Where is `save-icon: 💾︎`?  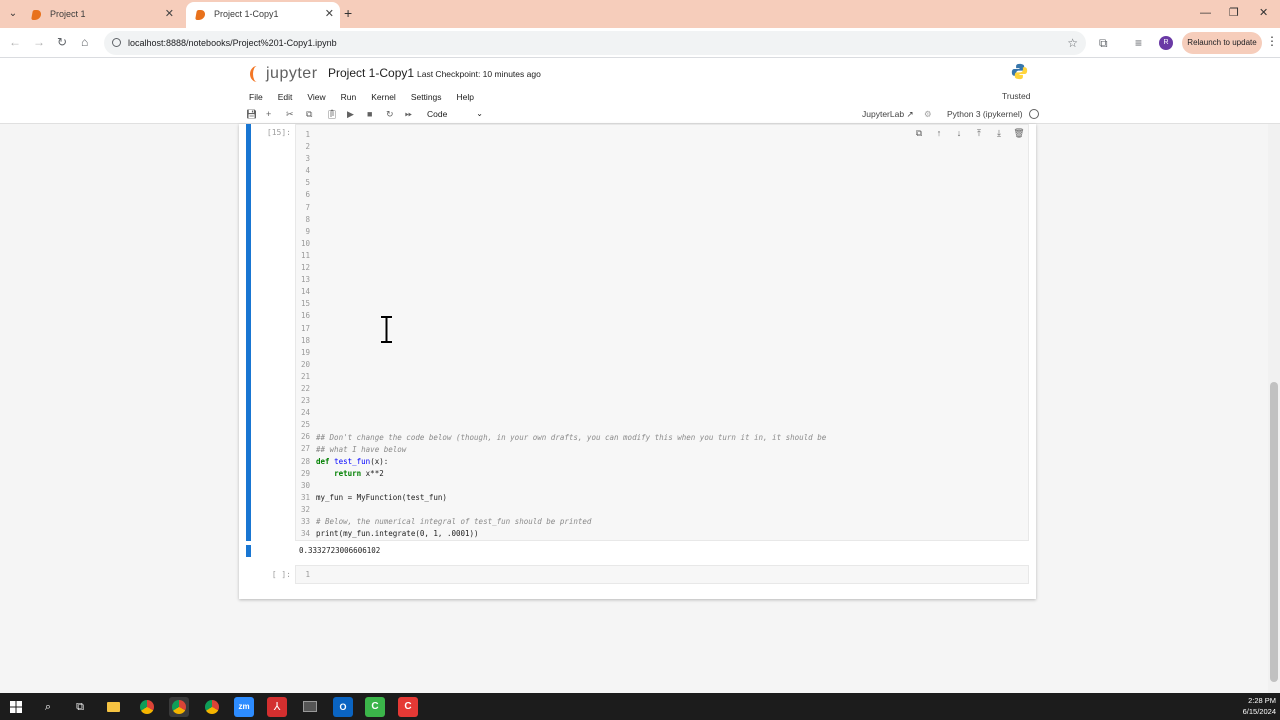 save-icon: 💾︎ is located at coordinates (251, 114).